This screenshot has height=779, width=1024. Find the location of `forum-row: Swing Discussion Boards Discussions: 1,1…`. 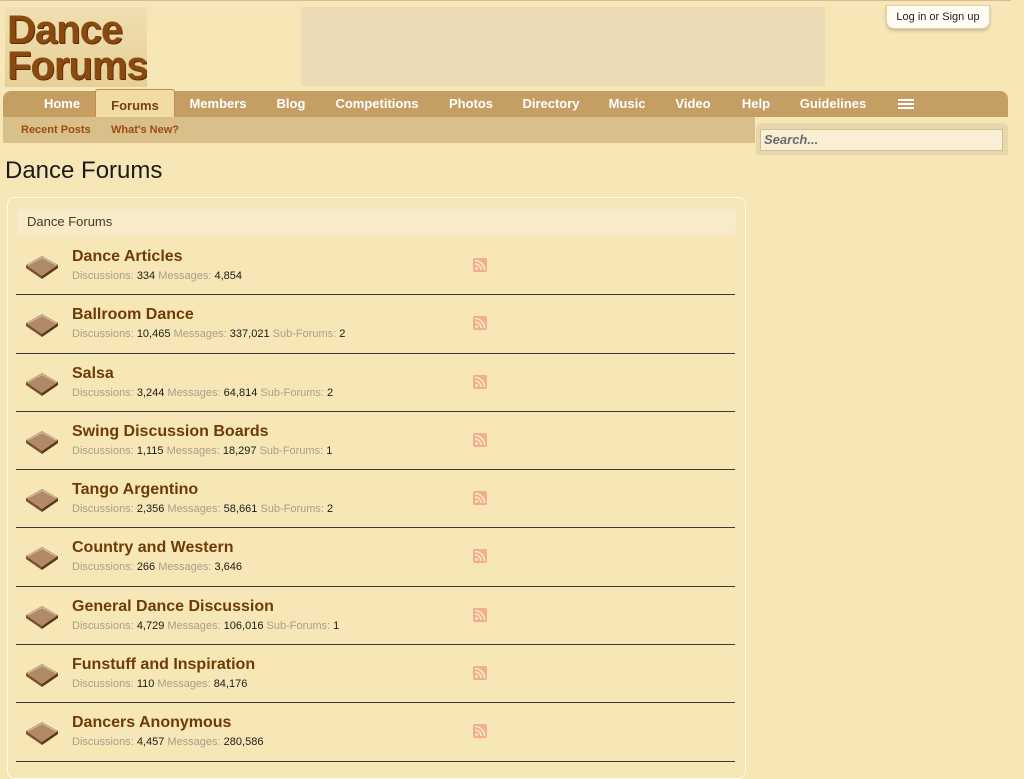

forum-row: Swing Discussion Boards Discussions: 1,1… is located at coordinates (375, 441).